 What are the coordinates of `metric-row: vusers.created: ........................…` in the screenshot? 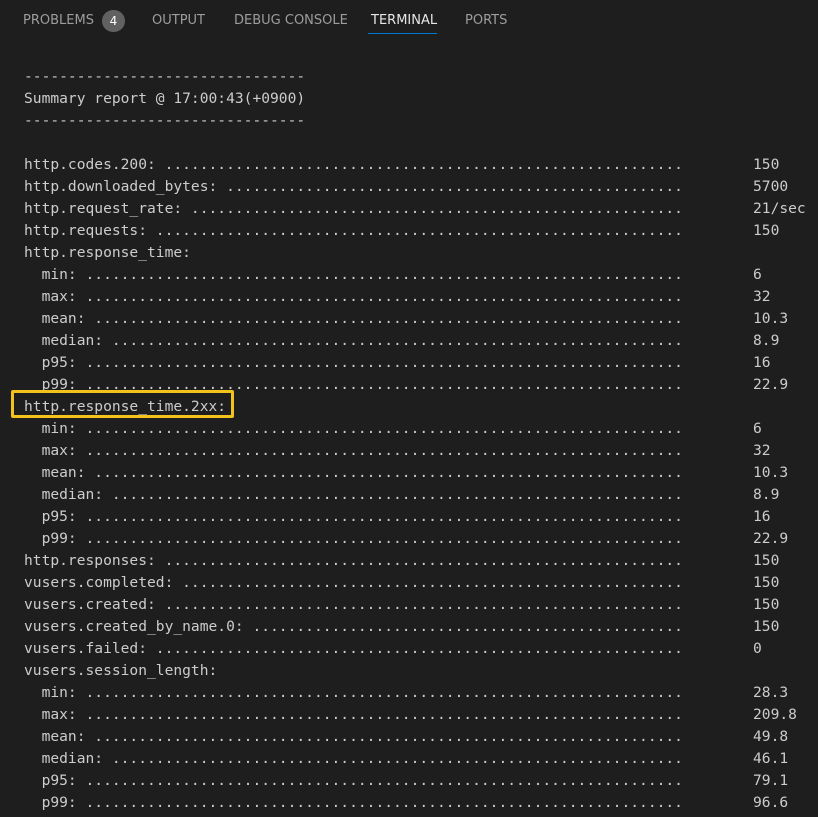 It's located at (401, 605).